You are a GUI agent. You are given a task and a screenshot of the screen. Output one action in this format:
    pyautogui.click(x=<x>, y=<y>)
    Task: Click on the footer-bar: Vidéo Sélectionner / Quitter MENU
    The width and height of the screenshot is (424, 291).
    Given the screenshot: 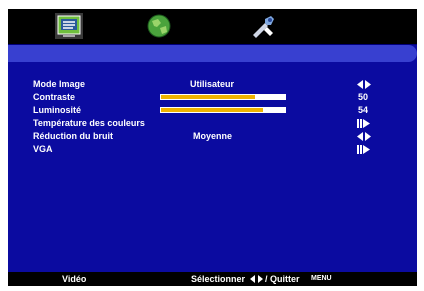 What is the action you would take?
    pyautogui.click(x=212, y=279)
    